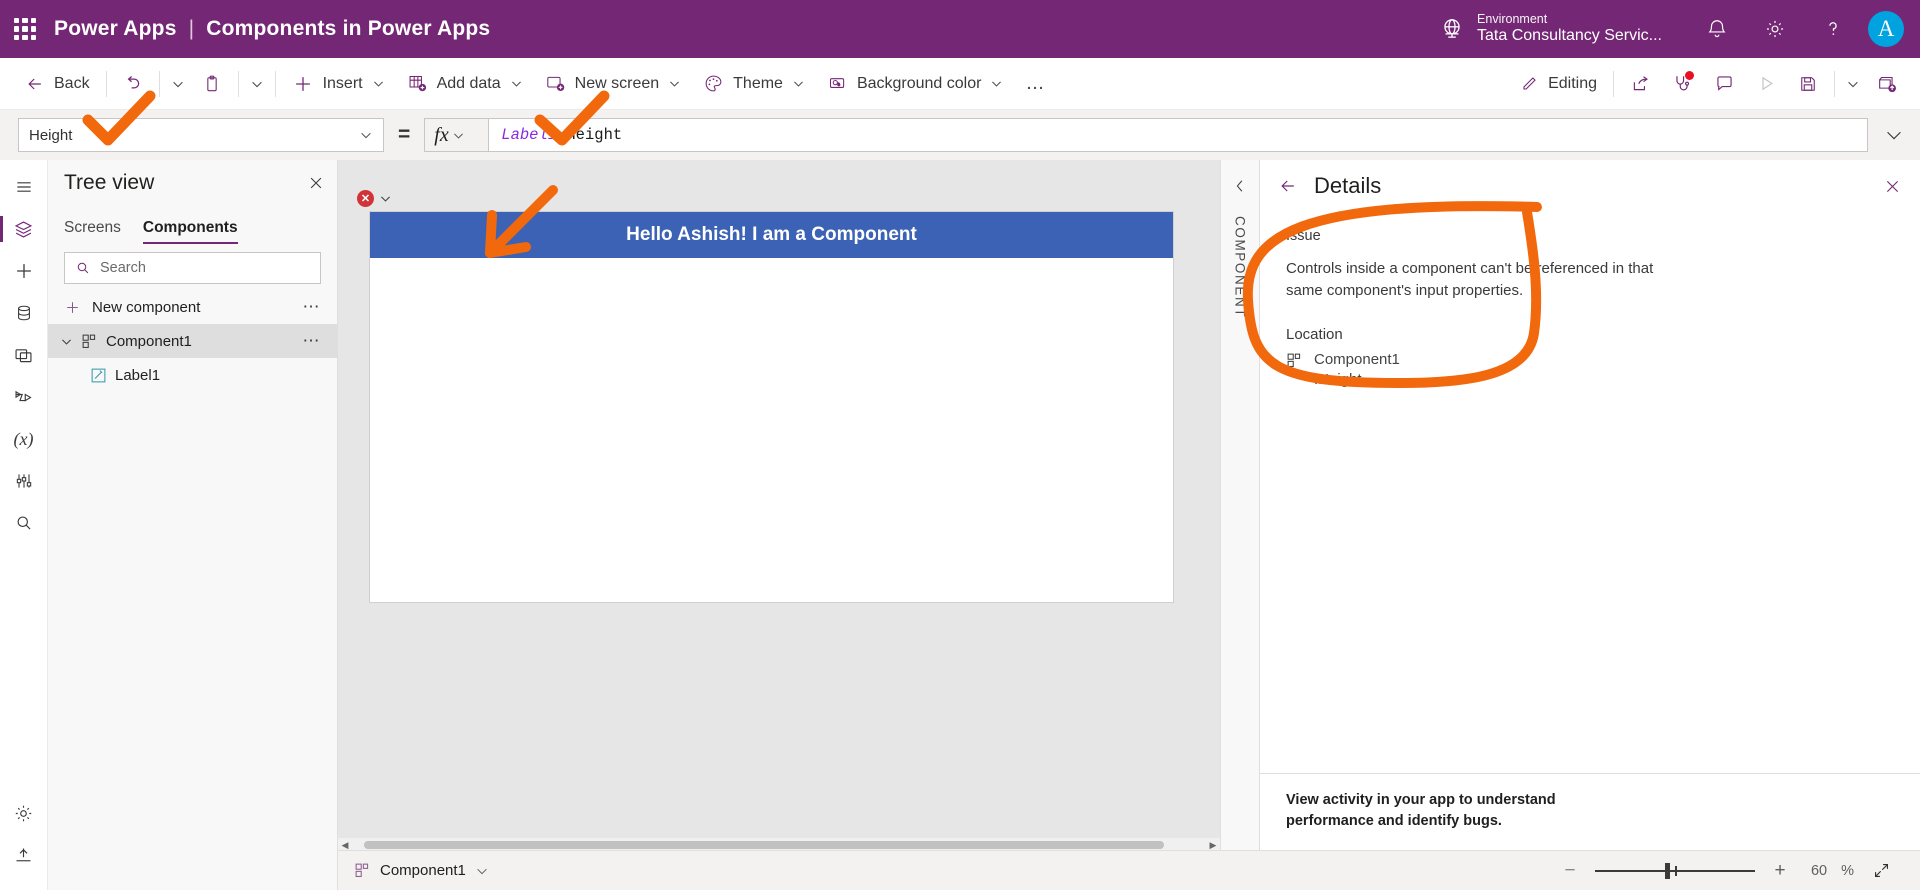  Describe the element at coordinates (1853, 84) in the screenshot. I see `save-chevron-down-icon` at that location.